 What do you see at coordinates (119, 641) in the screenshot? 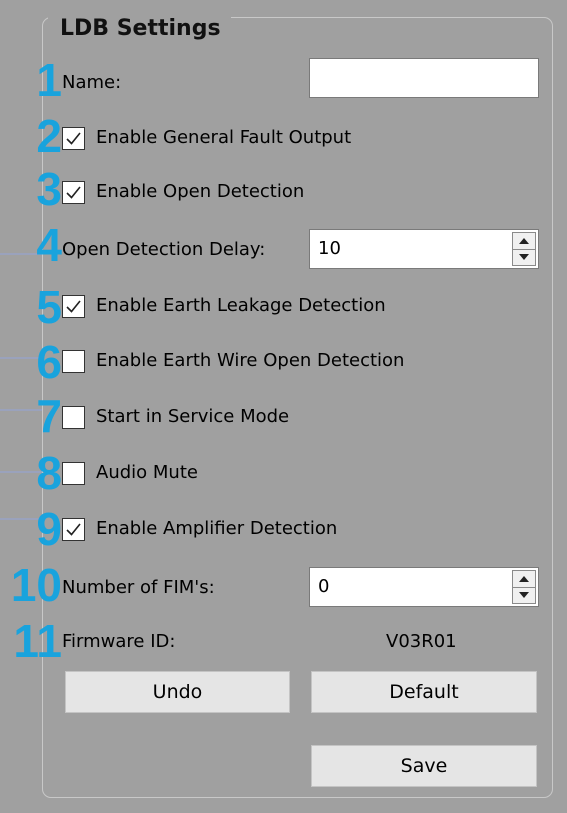
I see `firmware-id-label: Firmware ID:` at bounding box center [119, 641].